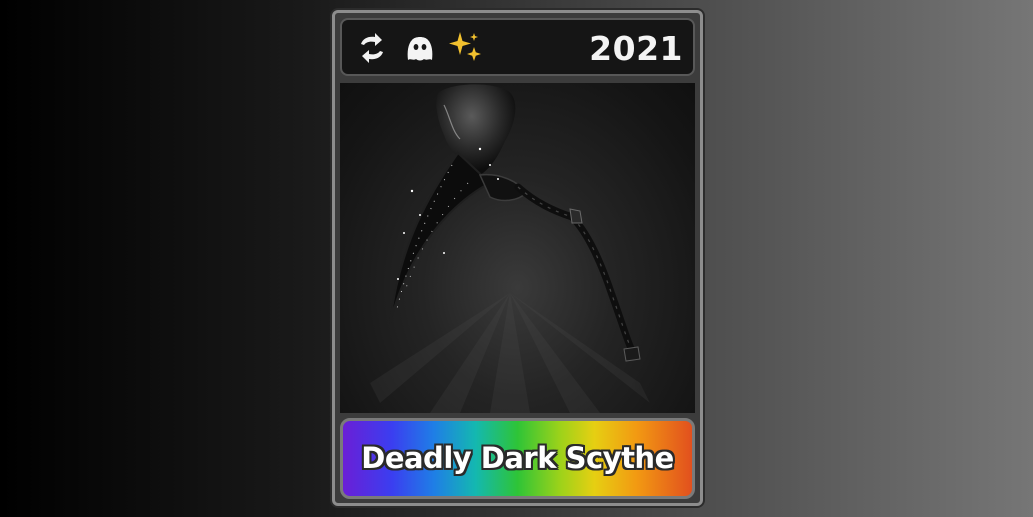 Image resolution: width=1033 pixels, height=517 pixels. I want to click on item-name-banner: Deadly Dark Scythe, so click(517, 458).